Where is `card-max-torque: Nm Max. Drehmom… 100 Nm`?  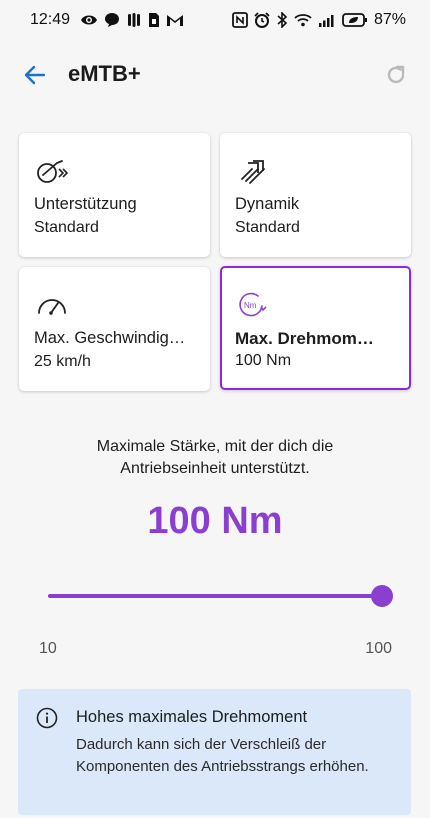 card-max-torque: Nm Max. Drehmom… 100 Nm is located at coordinates (315, 328).